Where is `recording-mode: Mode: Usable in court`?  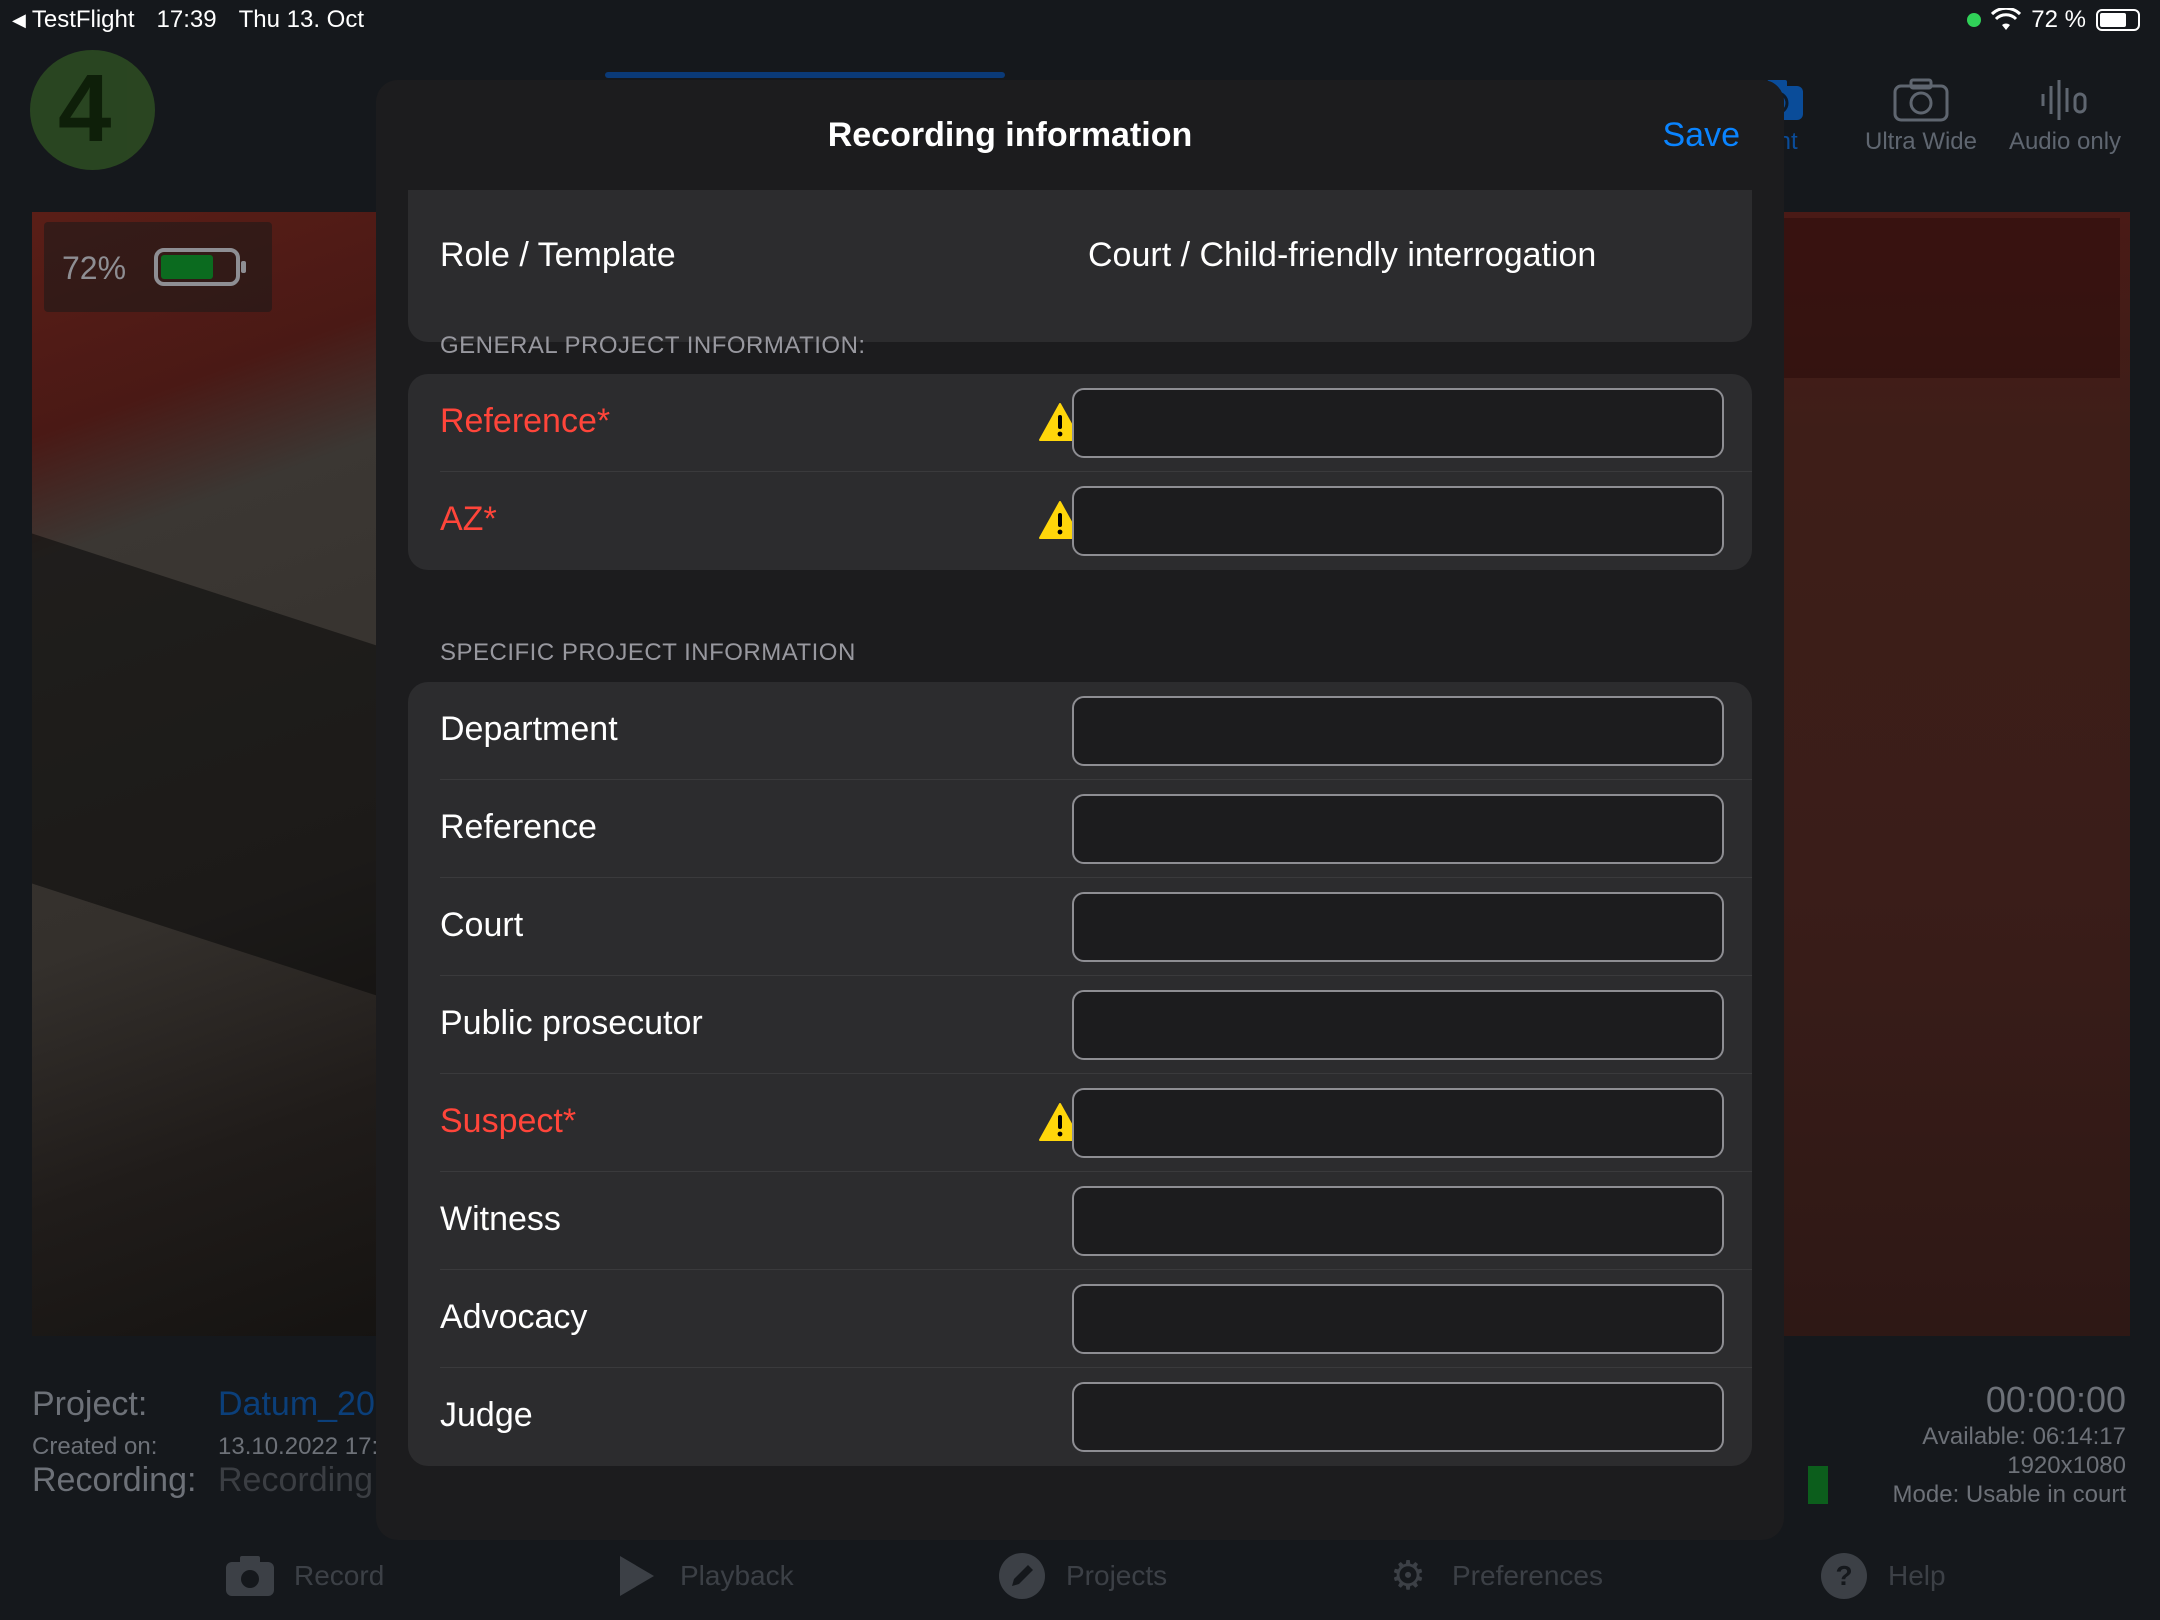 recording-mode: Mode: Usable in court is located at coordinates (2009, 1494).